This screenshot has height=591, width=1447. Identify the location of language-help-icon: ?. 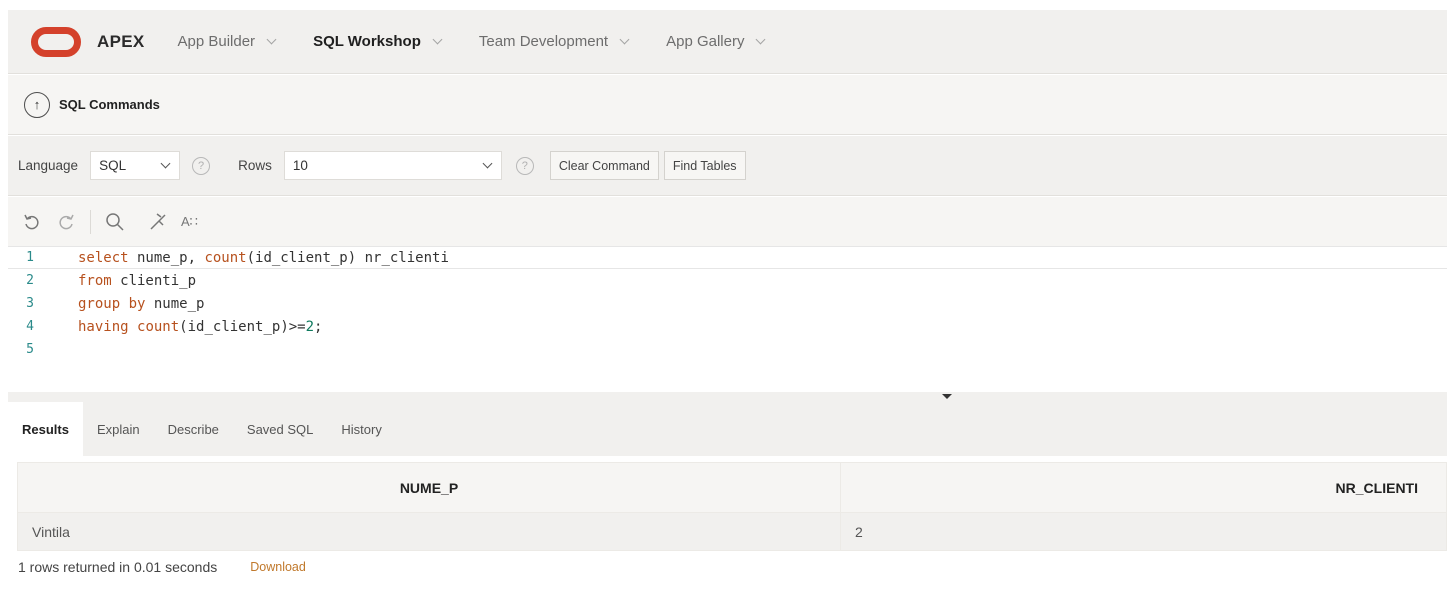
(201, 165).